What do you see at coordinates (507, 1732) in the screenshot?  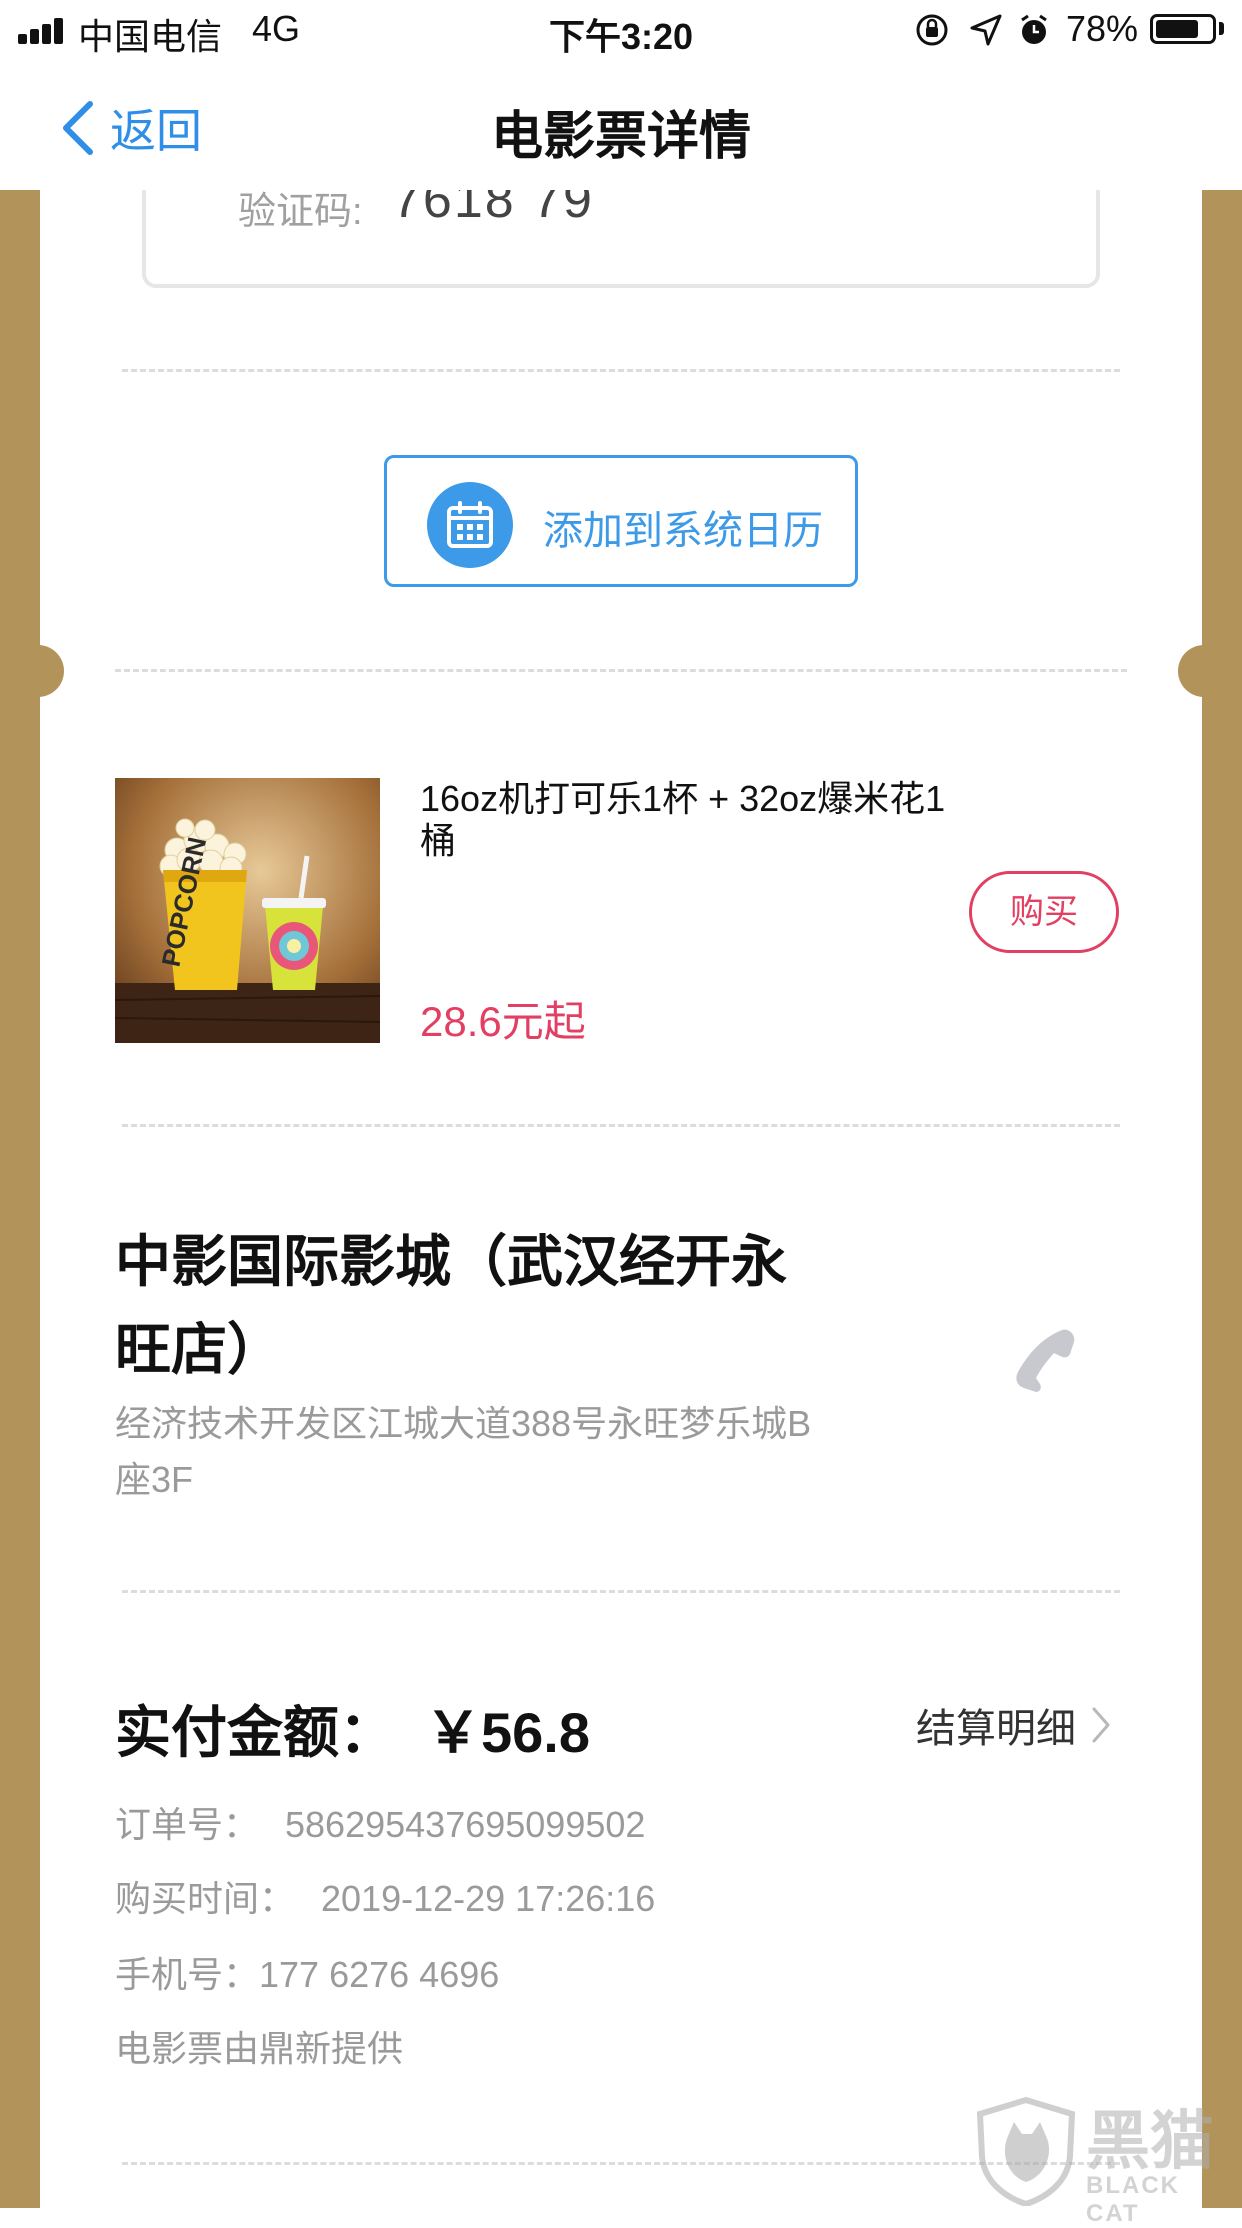 I see `paid-amount-value: ￥56.8` at bounding box center [507, 1732].